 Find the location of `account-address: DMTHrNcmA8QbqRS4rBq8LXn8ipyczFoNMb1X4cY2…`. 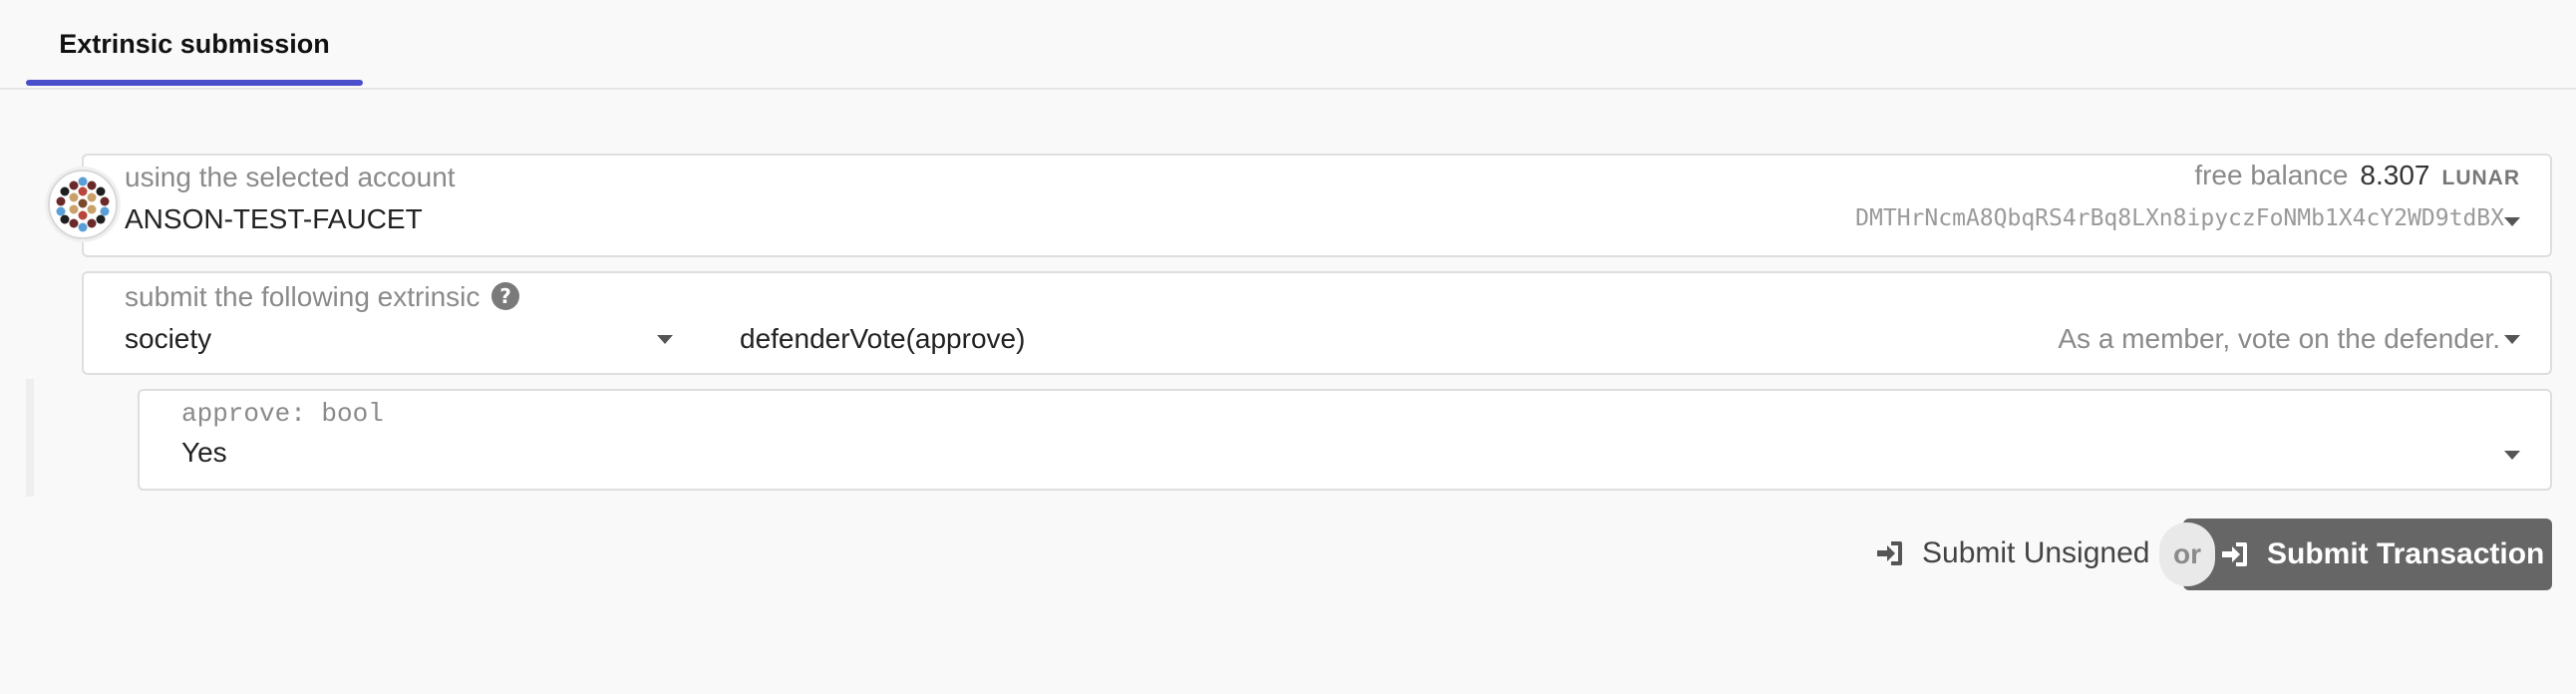

account-address: DMTHrNcmA8QbqRS4rBq8LXn8ipyczFoNMb1X4cY2… is located at coordinates (2179, 218).